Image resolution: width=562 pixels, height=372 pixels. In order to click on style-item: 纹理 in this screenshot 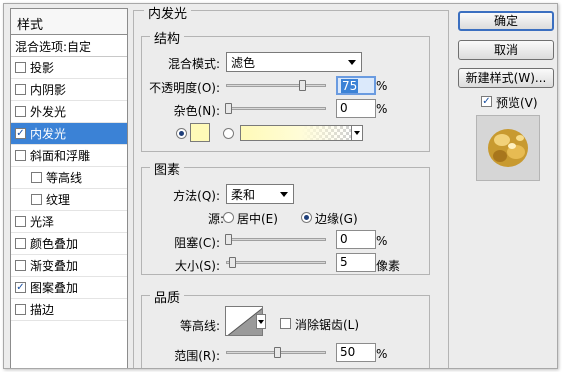, I will do `click(69, 200)`.